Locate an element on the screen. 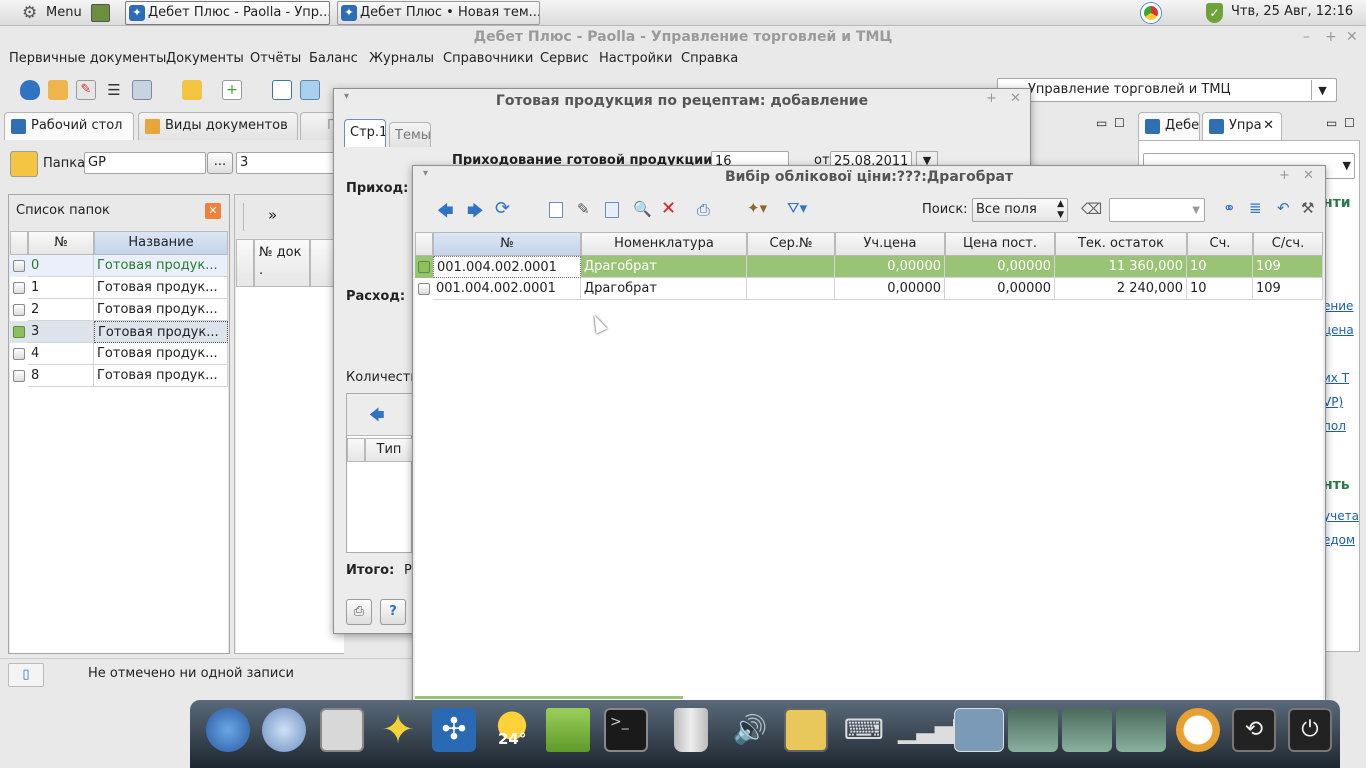 Image resolution: width=1366 pixels, height=768 pixels. swirl-app-icon is located at coordinates (284, 730).